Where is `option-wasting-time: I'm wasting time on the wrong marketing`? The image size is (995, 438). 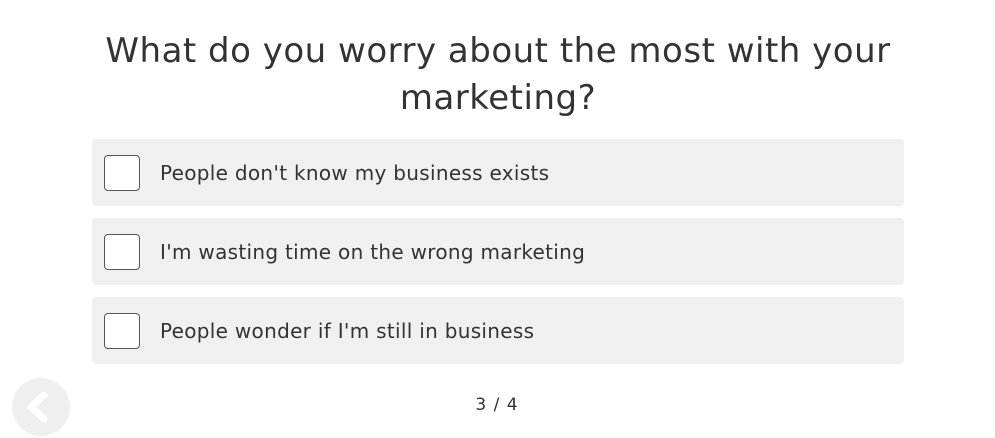
option-wasting-time: I'm wasting time on the wrong marketing is located at coordinates (498, 251).